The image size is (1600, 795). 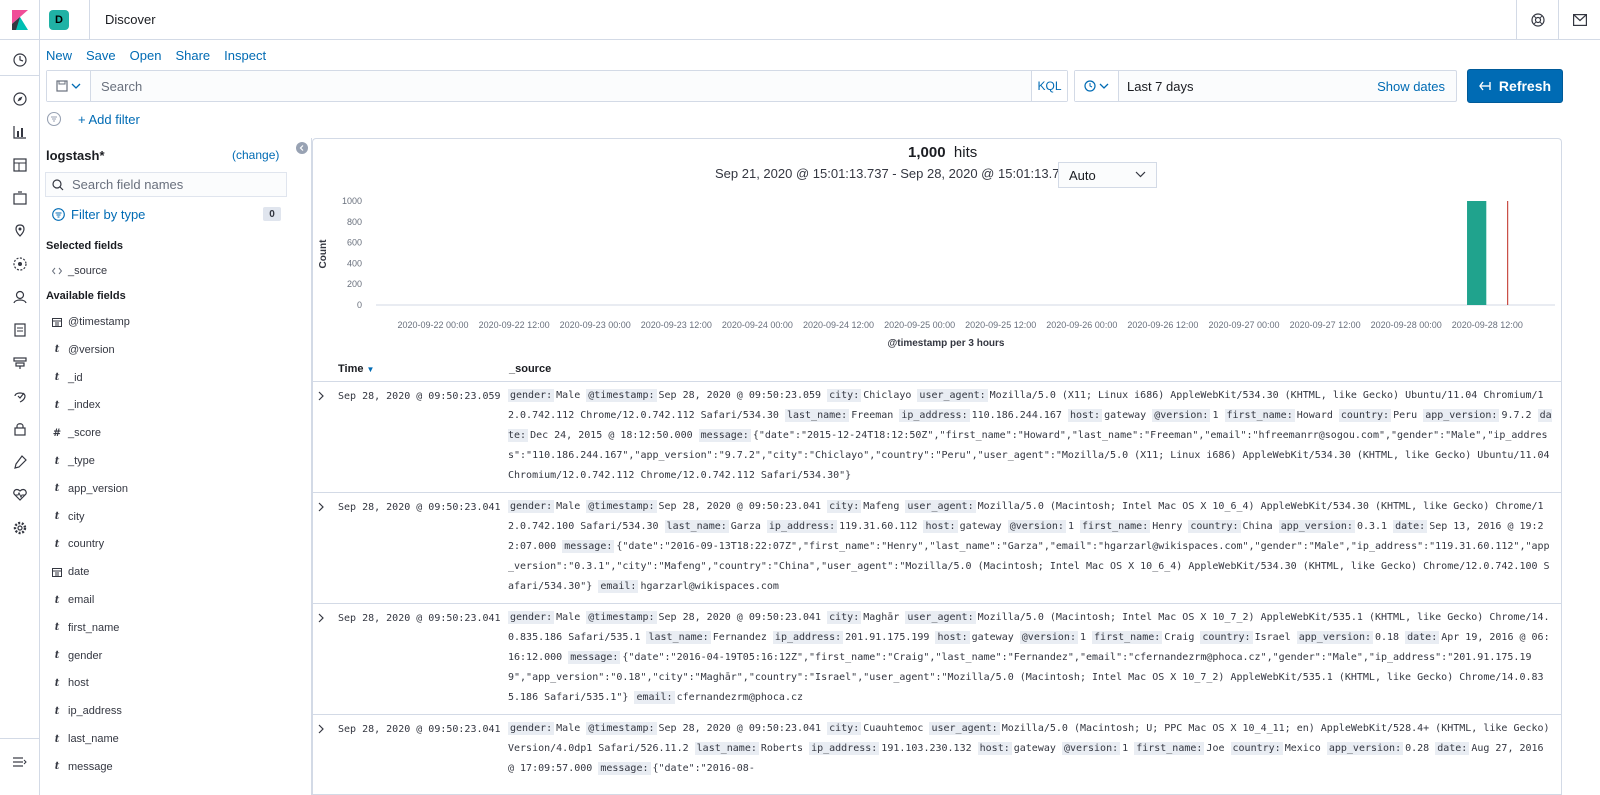 I want to click on field-item: t email, so click(x=73, y=600).